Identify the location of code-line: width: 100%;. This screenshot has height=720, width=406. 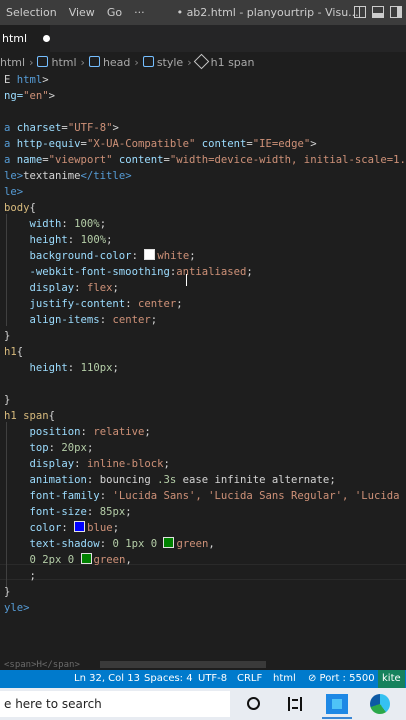
(68, 224).